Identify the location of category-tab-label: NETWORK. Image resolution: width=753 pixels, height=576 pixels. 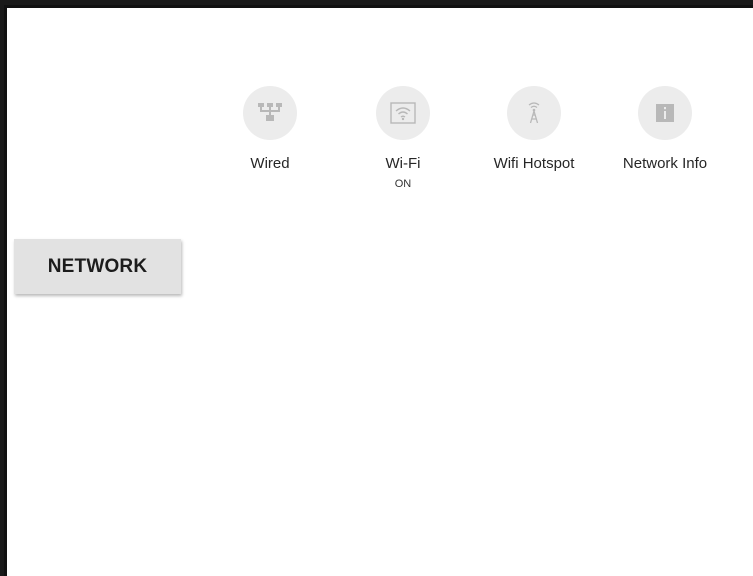
(97, 266).